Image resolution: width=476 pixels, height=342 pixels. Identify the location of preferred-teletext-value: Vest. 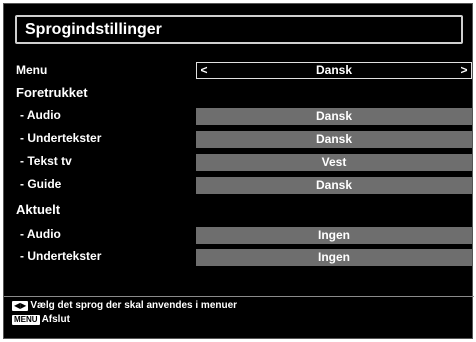
(334, 162).